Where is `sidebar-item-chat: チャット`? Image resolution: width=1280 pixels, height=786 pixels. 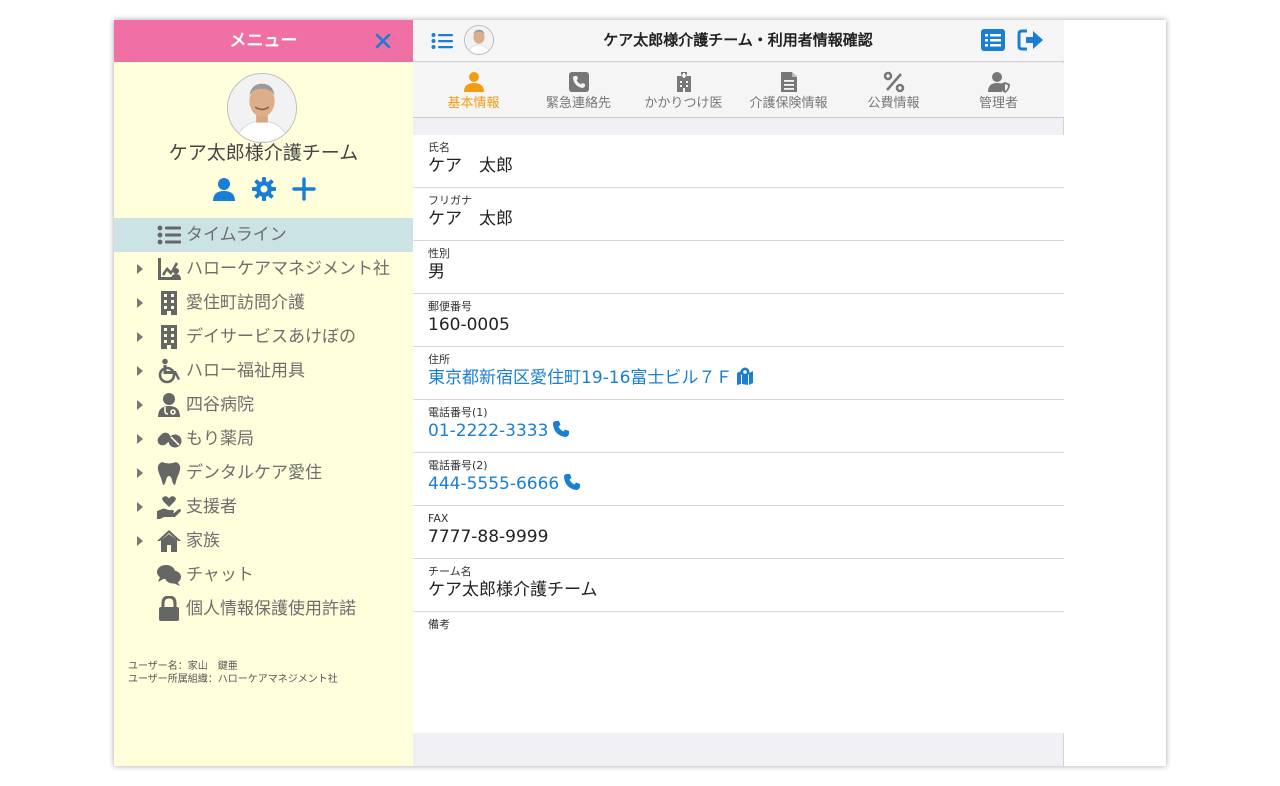
sidebar-item-chat: チャット is located at coordinates (263, 575).